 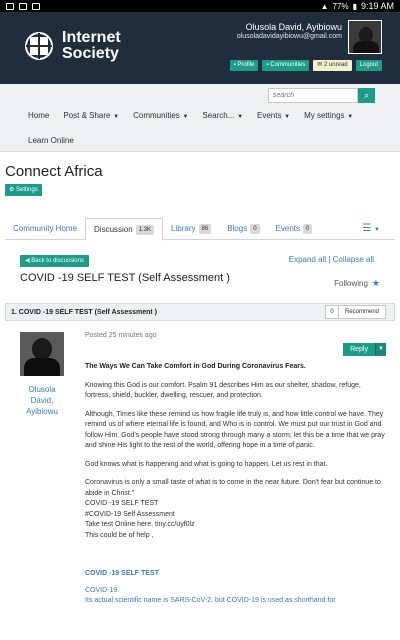 I want to click on gear-icon: ⚙, so click(x=13, y=190).